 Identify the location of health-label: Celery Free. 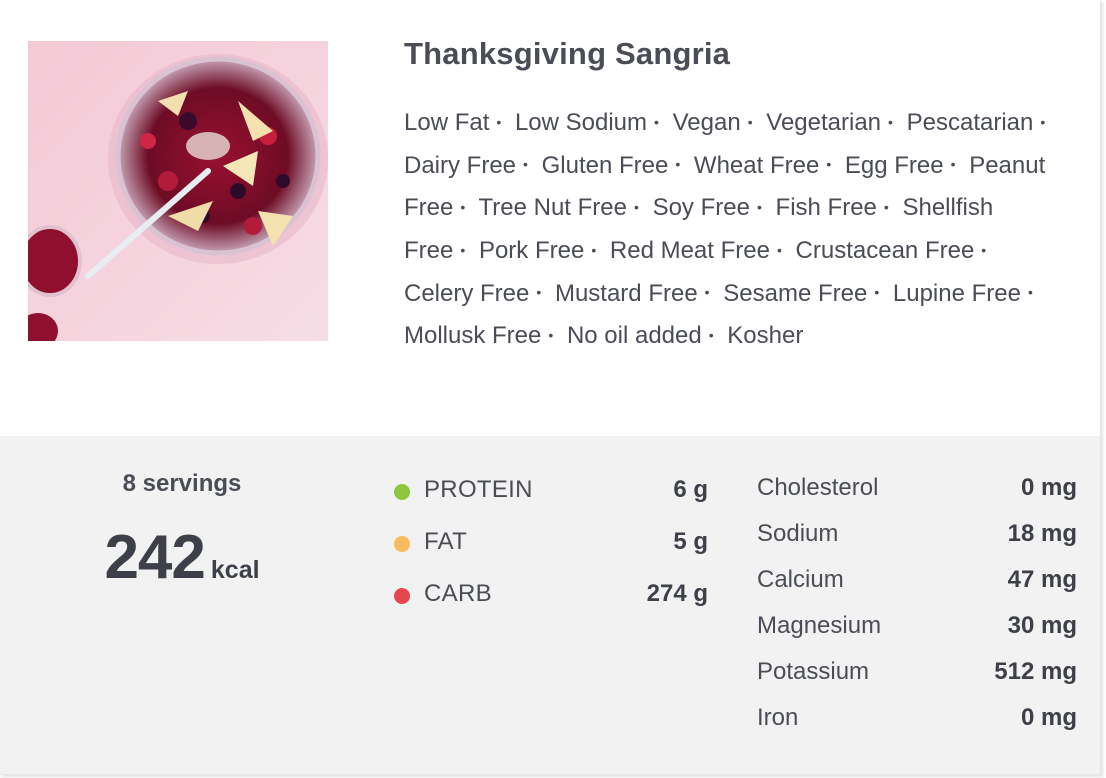
(467, 293).